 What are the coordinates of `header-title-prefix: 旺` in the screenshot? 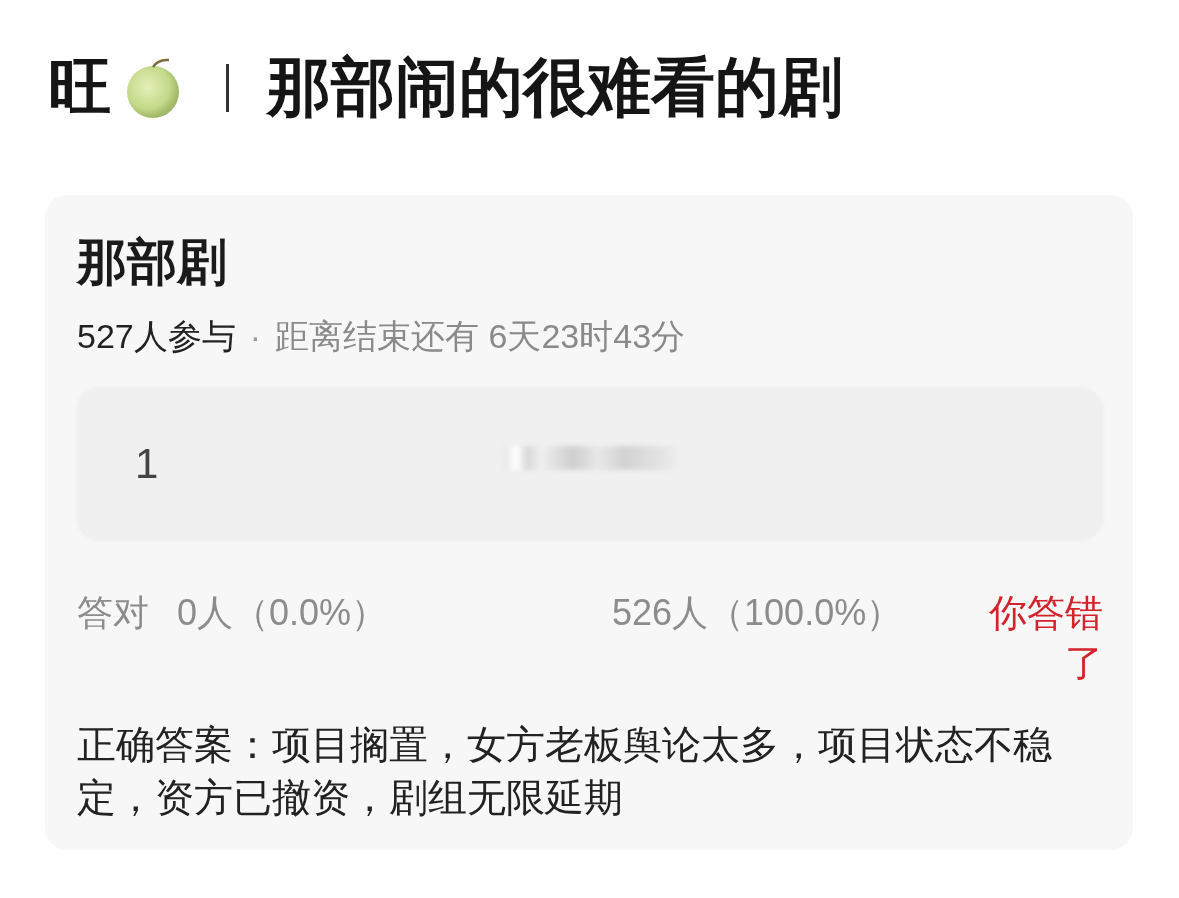 It's located at (80, 87).